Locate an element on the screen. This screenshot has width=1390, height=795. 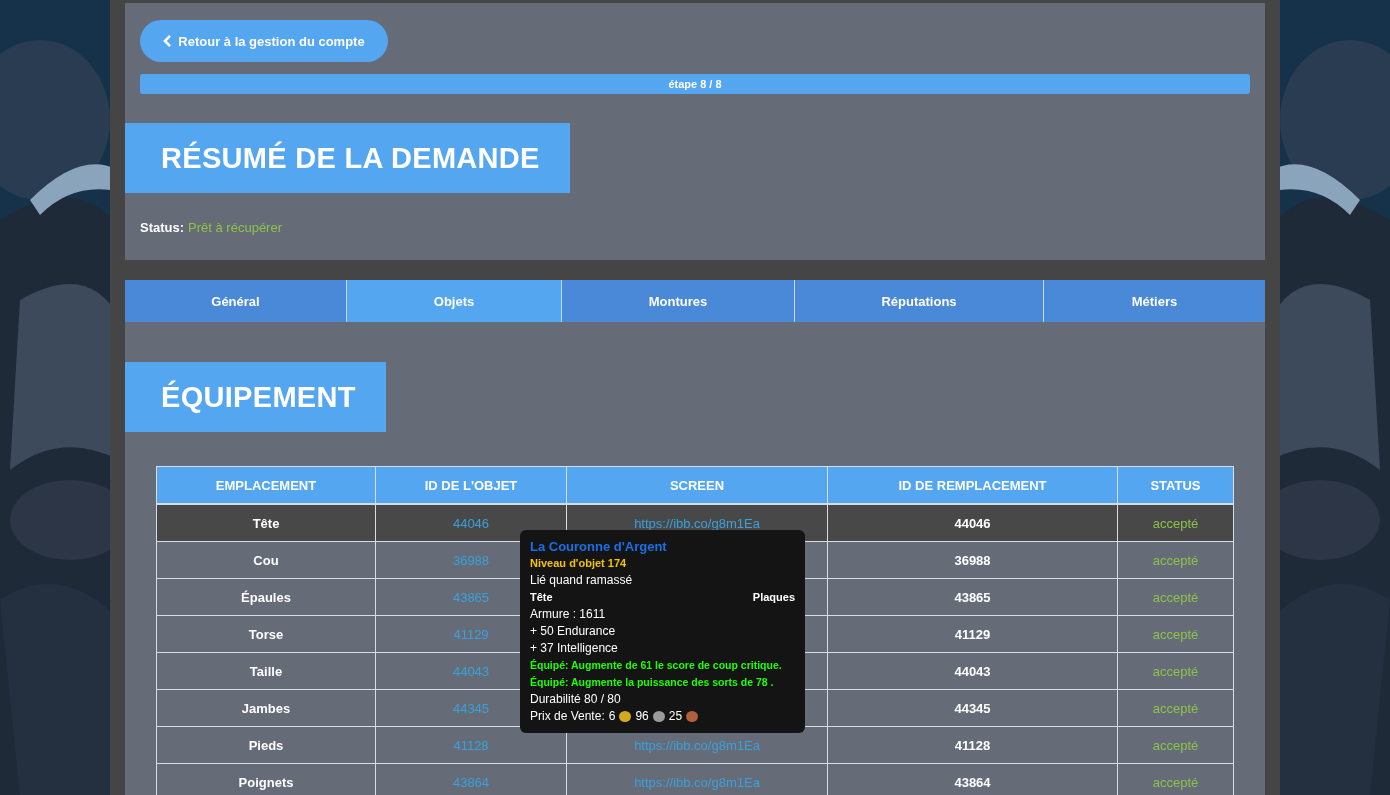
table-cell: 44345 is located at coordinates (972, 708).